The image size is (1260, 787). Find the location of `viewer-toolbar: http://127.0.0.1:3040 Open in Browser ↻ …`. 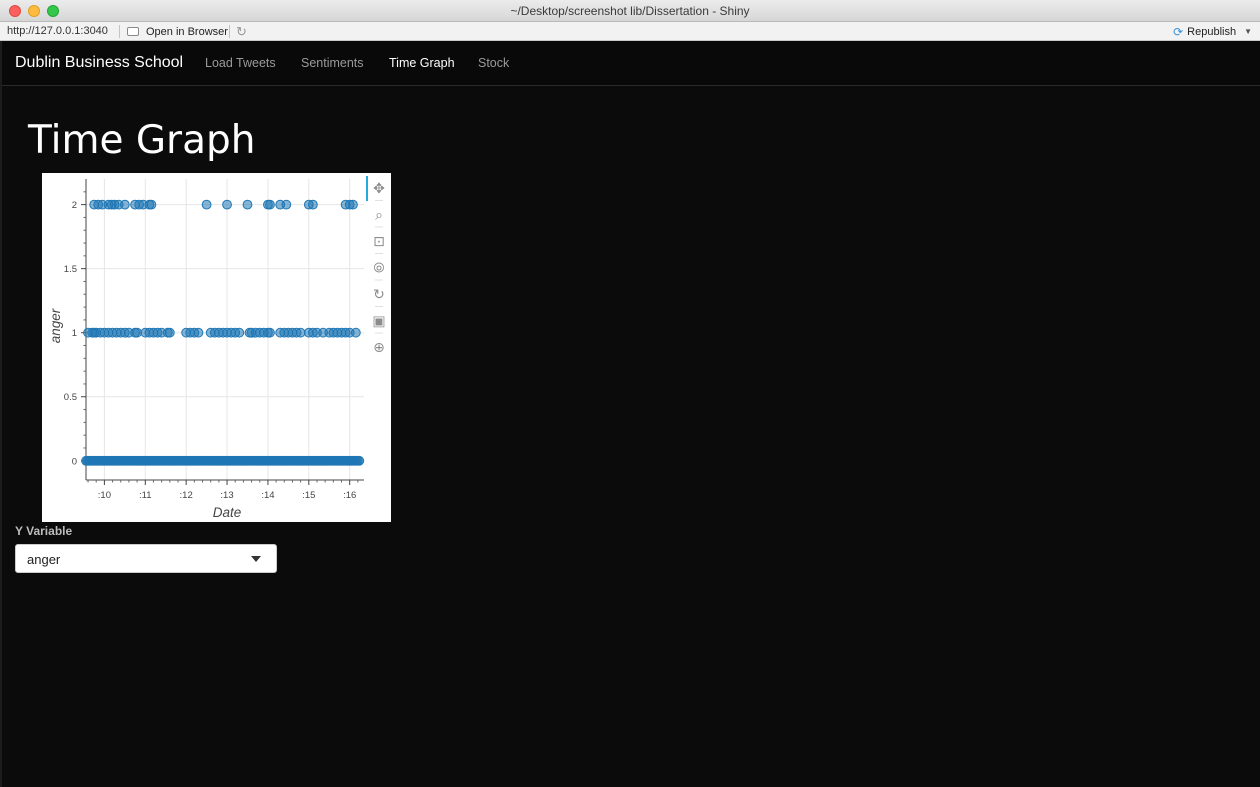

viewer-toolbar: http://127.0.0.1:3040 Open in Browser ↻ … is located at coordinates (630, 31).